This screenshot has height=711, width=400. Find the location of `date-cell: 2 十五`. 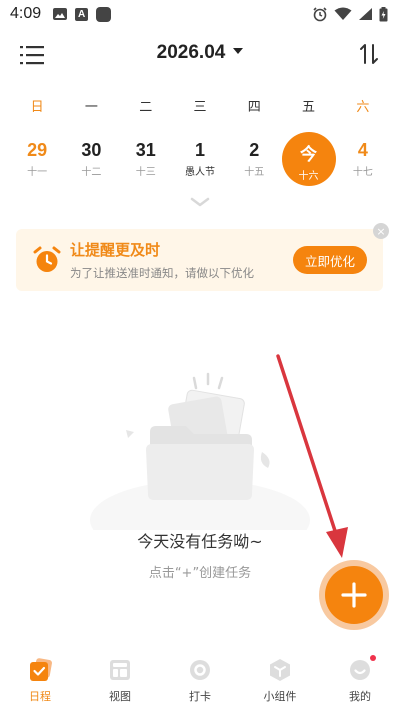

date-cell: 2 十五 is located at coordinates (254, 159).